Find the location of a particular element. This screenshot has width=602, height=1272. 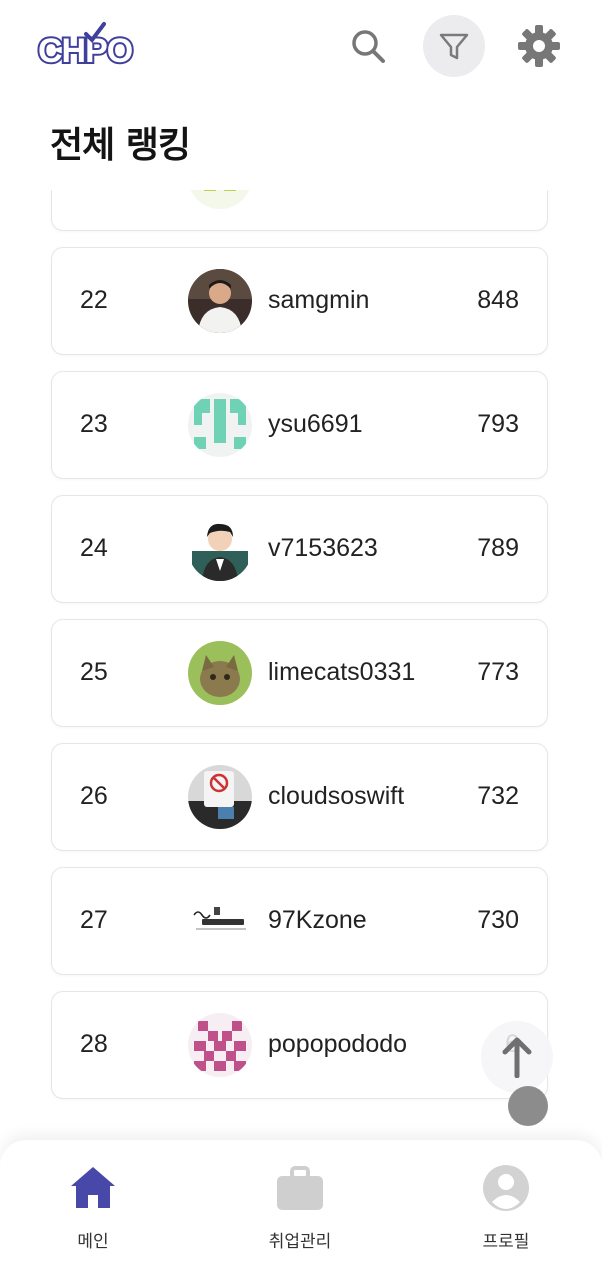

settings-button is located at coordinates (539, 46).